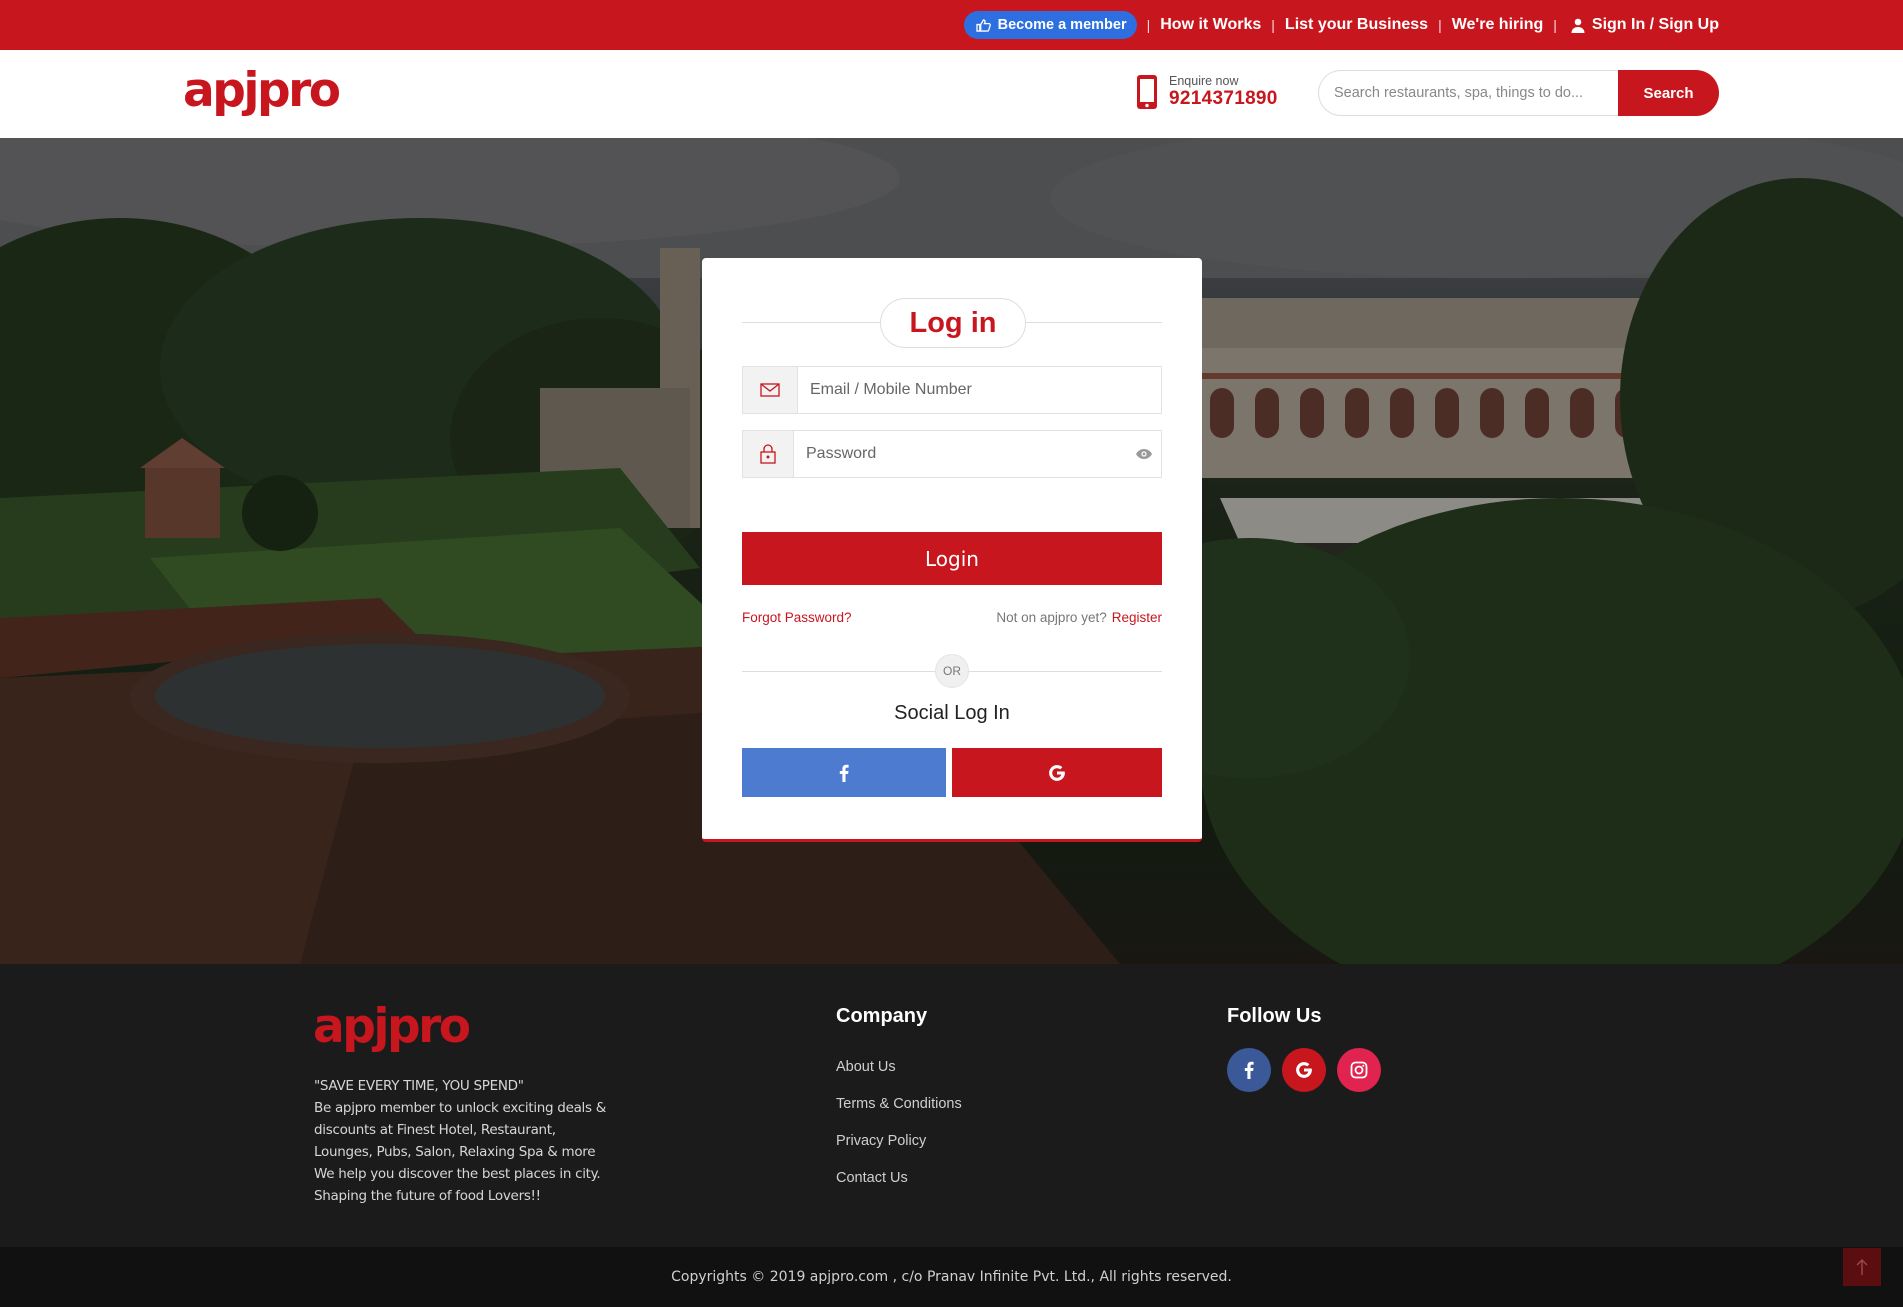 The image size is (1903, 1307). Describe the element at coordinates (1578, 25) in the screenshot. I see `user-icon` at that location.